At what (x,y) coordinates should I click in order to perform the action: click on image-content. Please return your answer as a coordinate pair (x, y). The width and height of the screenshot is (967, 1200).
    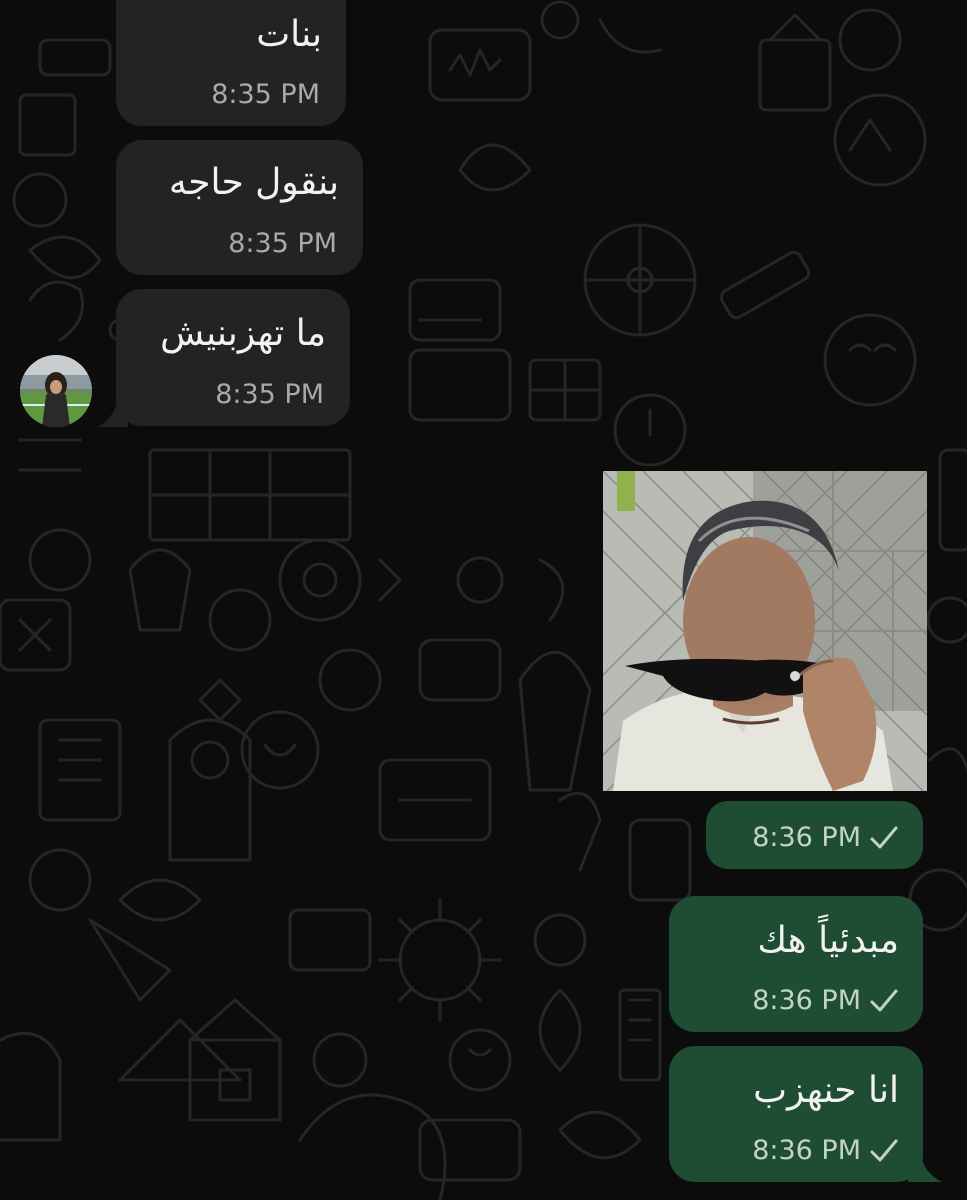
    Looking at the image, I should click on (765, 631).